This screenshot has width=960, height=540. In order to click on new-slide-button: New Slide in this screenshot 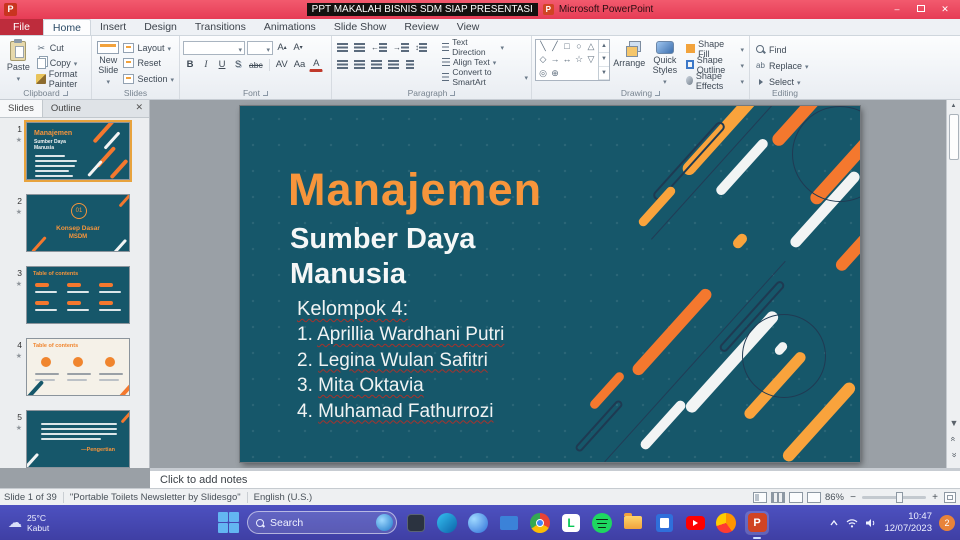, I will do `click(108, 62)`.